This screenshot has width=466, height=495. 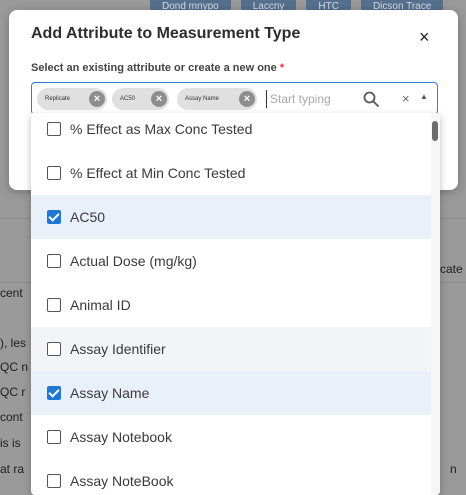 What do you see at coordinates (11, 417) in the screenshot?
I see `background-text: cont` at bounding box center [11, 417].